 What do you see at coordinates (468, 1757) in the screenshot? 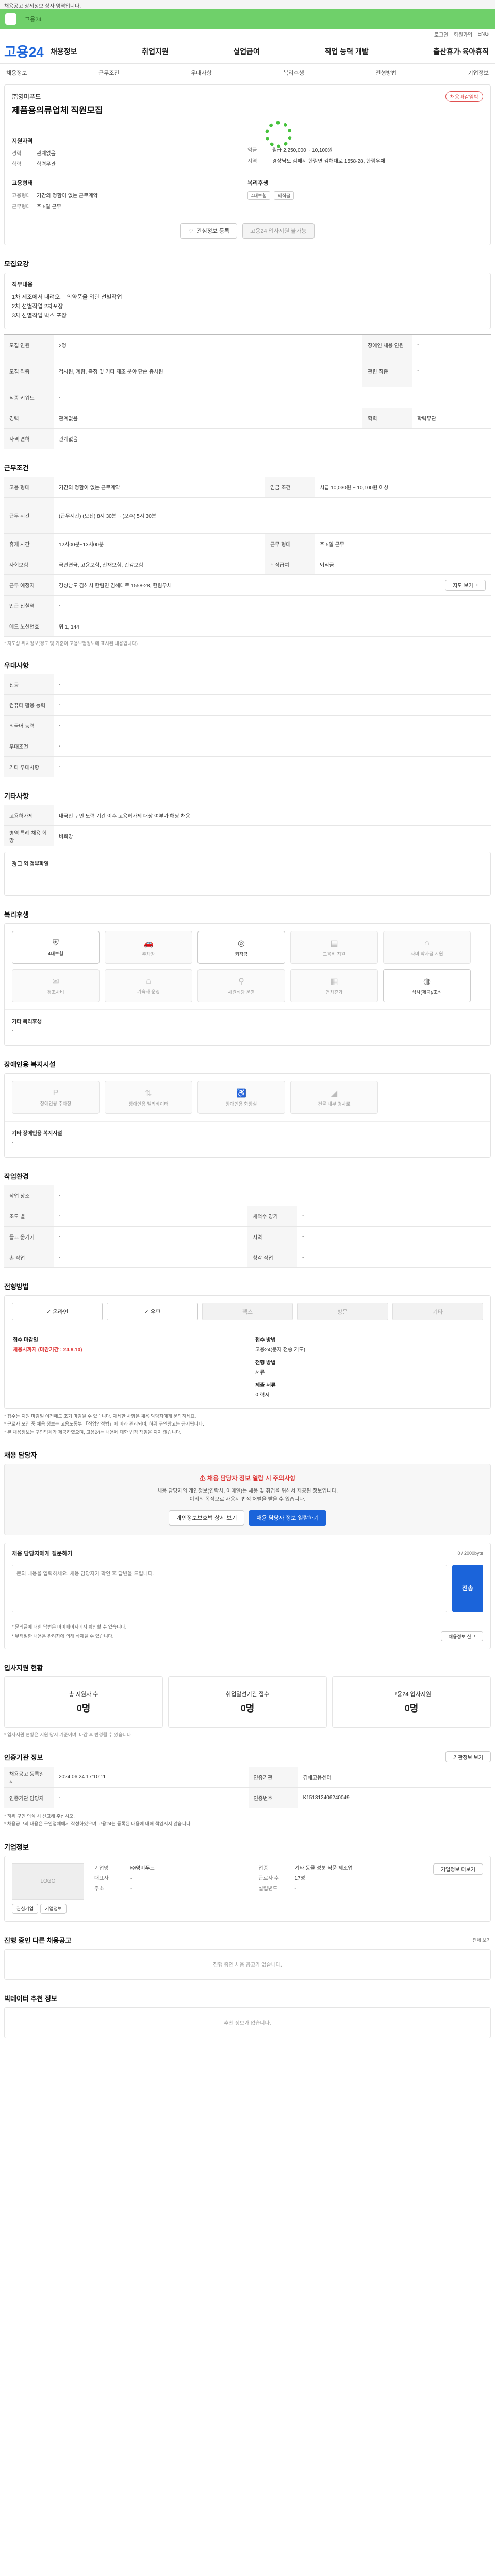
I see `agency-info-button: 기관정보 보기` at bounding box center [468, 1757].